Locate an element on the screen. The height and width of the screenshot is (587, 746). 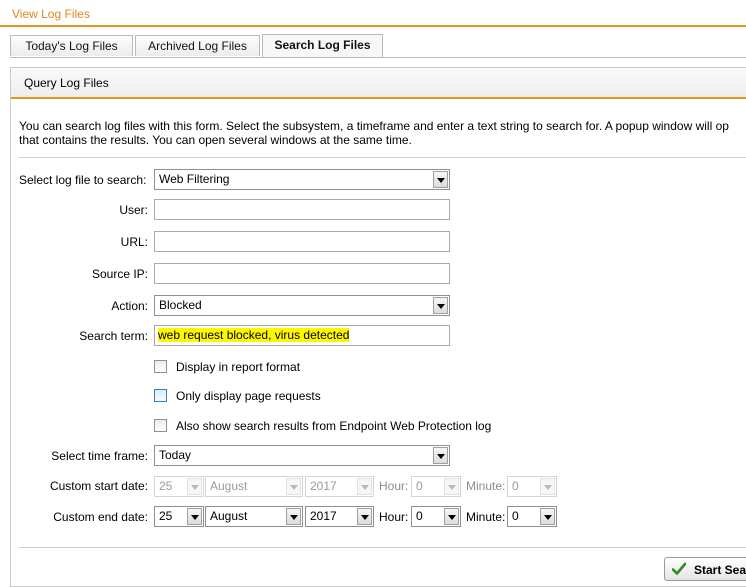
end-date-label: Custom end date: is located at coordinates (100, 517).